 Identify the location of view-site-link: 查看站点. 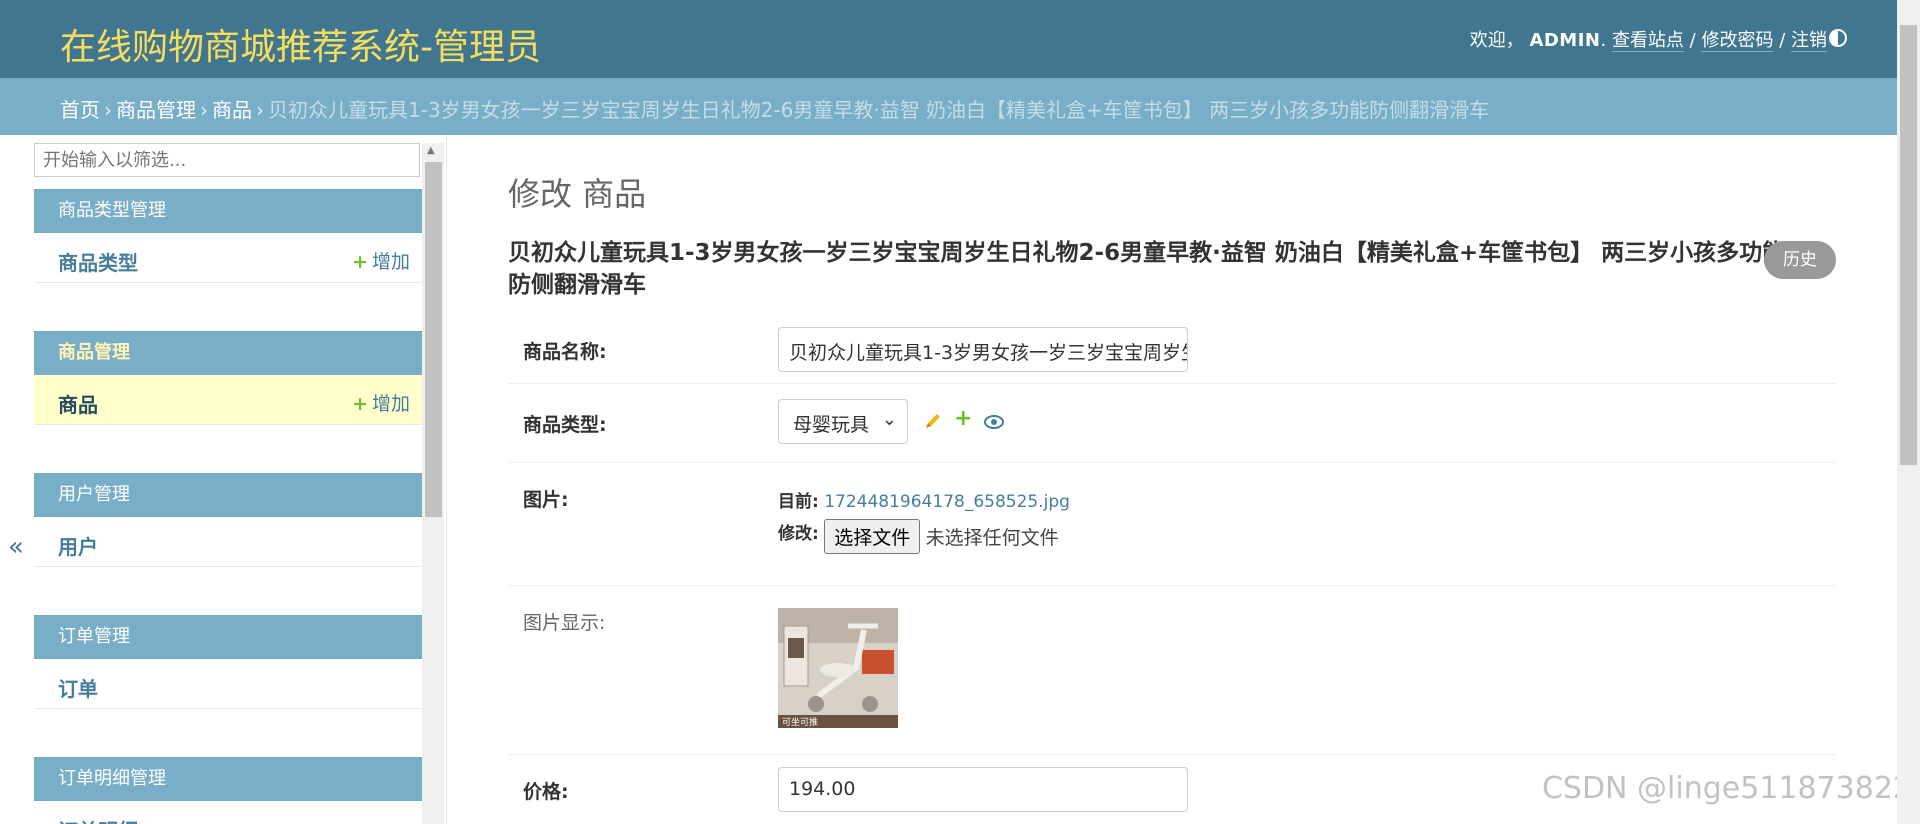
(1647, 41).